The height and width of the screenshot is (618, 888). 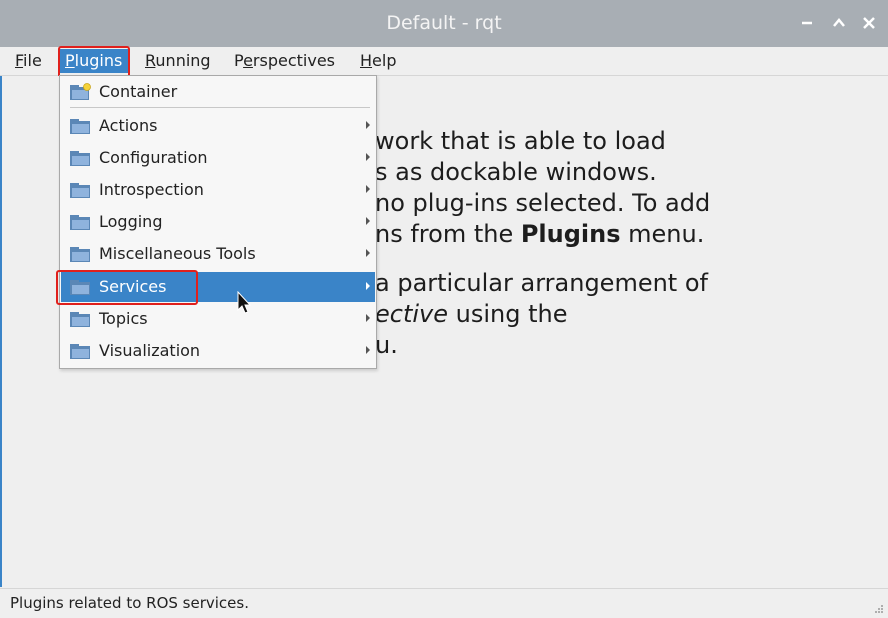 I want to click on menu-perspectives: Perspectives, so click(x=284, y=61).